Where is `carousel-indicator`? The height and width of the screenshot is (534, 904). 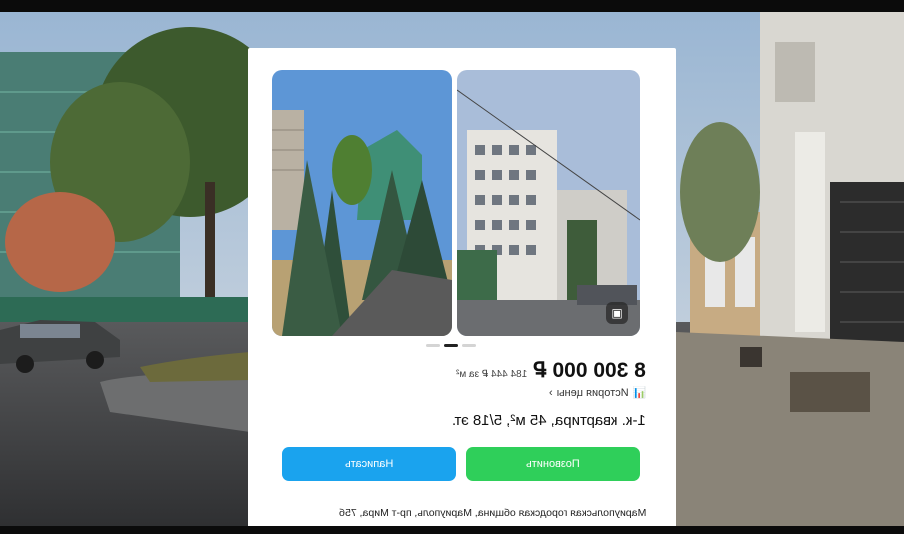
carousel-indicator is located at coordinates (456, 346).